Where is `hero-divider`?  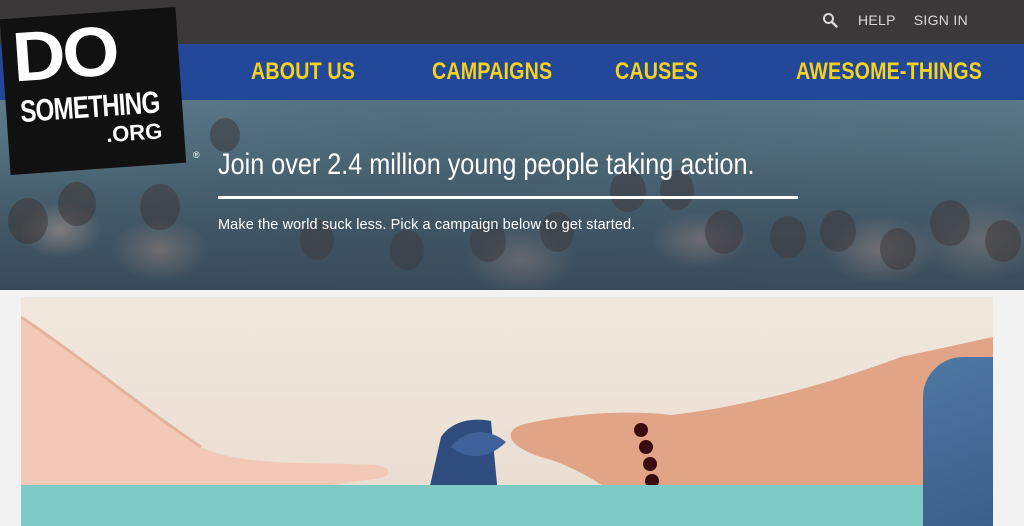
hero-divider is located at coordinates (508, 197).